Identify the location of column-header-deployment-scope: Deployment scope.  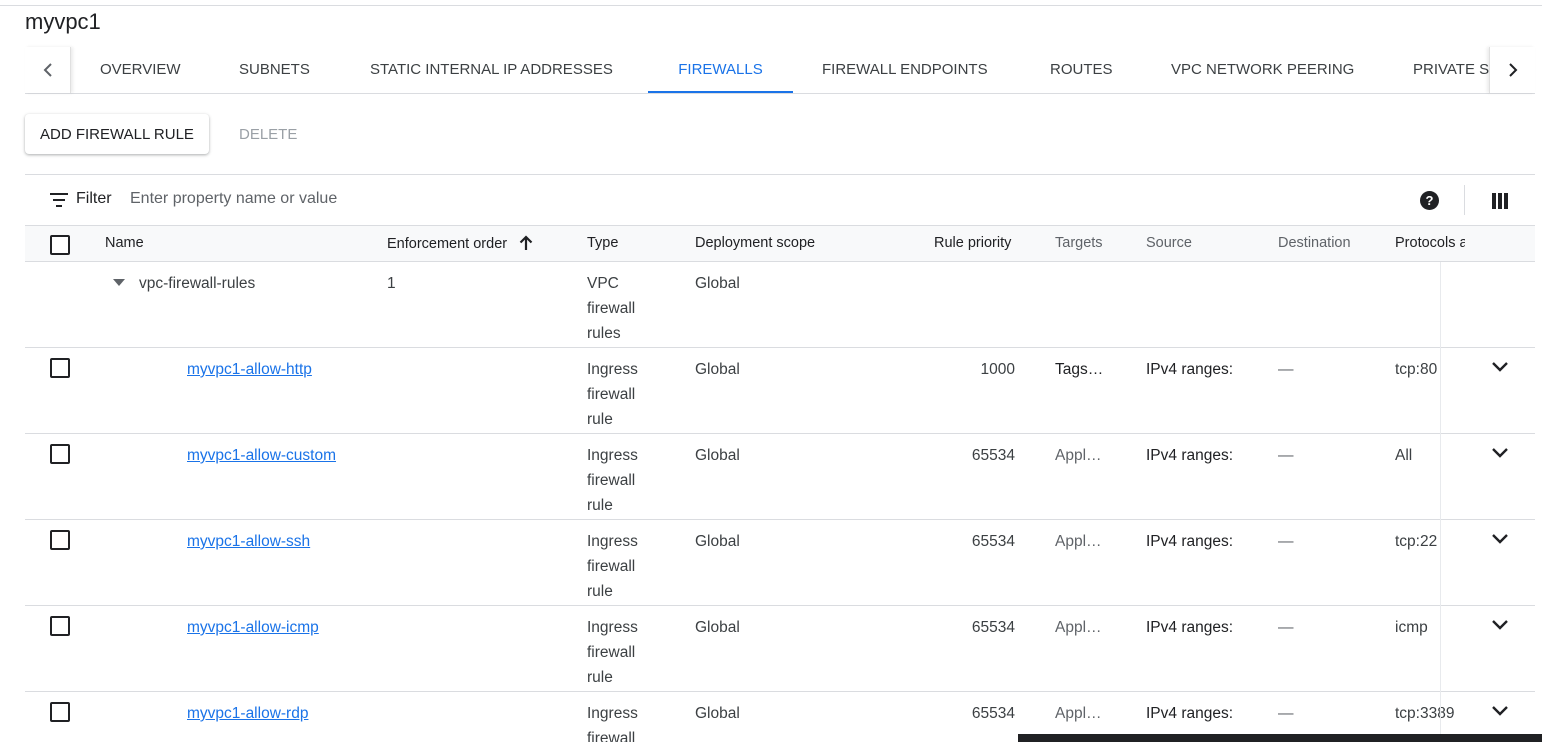
(755, 243).